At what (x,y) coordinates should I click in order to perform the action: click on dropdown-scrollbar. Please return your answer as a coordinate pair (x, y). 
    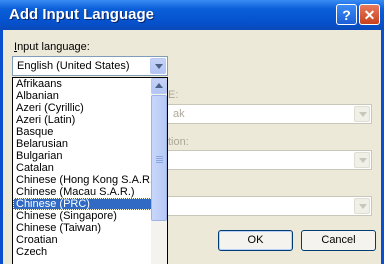
    Looking at the image, I should click on (159, 171).